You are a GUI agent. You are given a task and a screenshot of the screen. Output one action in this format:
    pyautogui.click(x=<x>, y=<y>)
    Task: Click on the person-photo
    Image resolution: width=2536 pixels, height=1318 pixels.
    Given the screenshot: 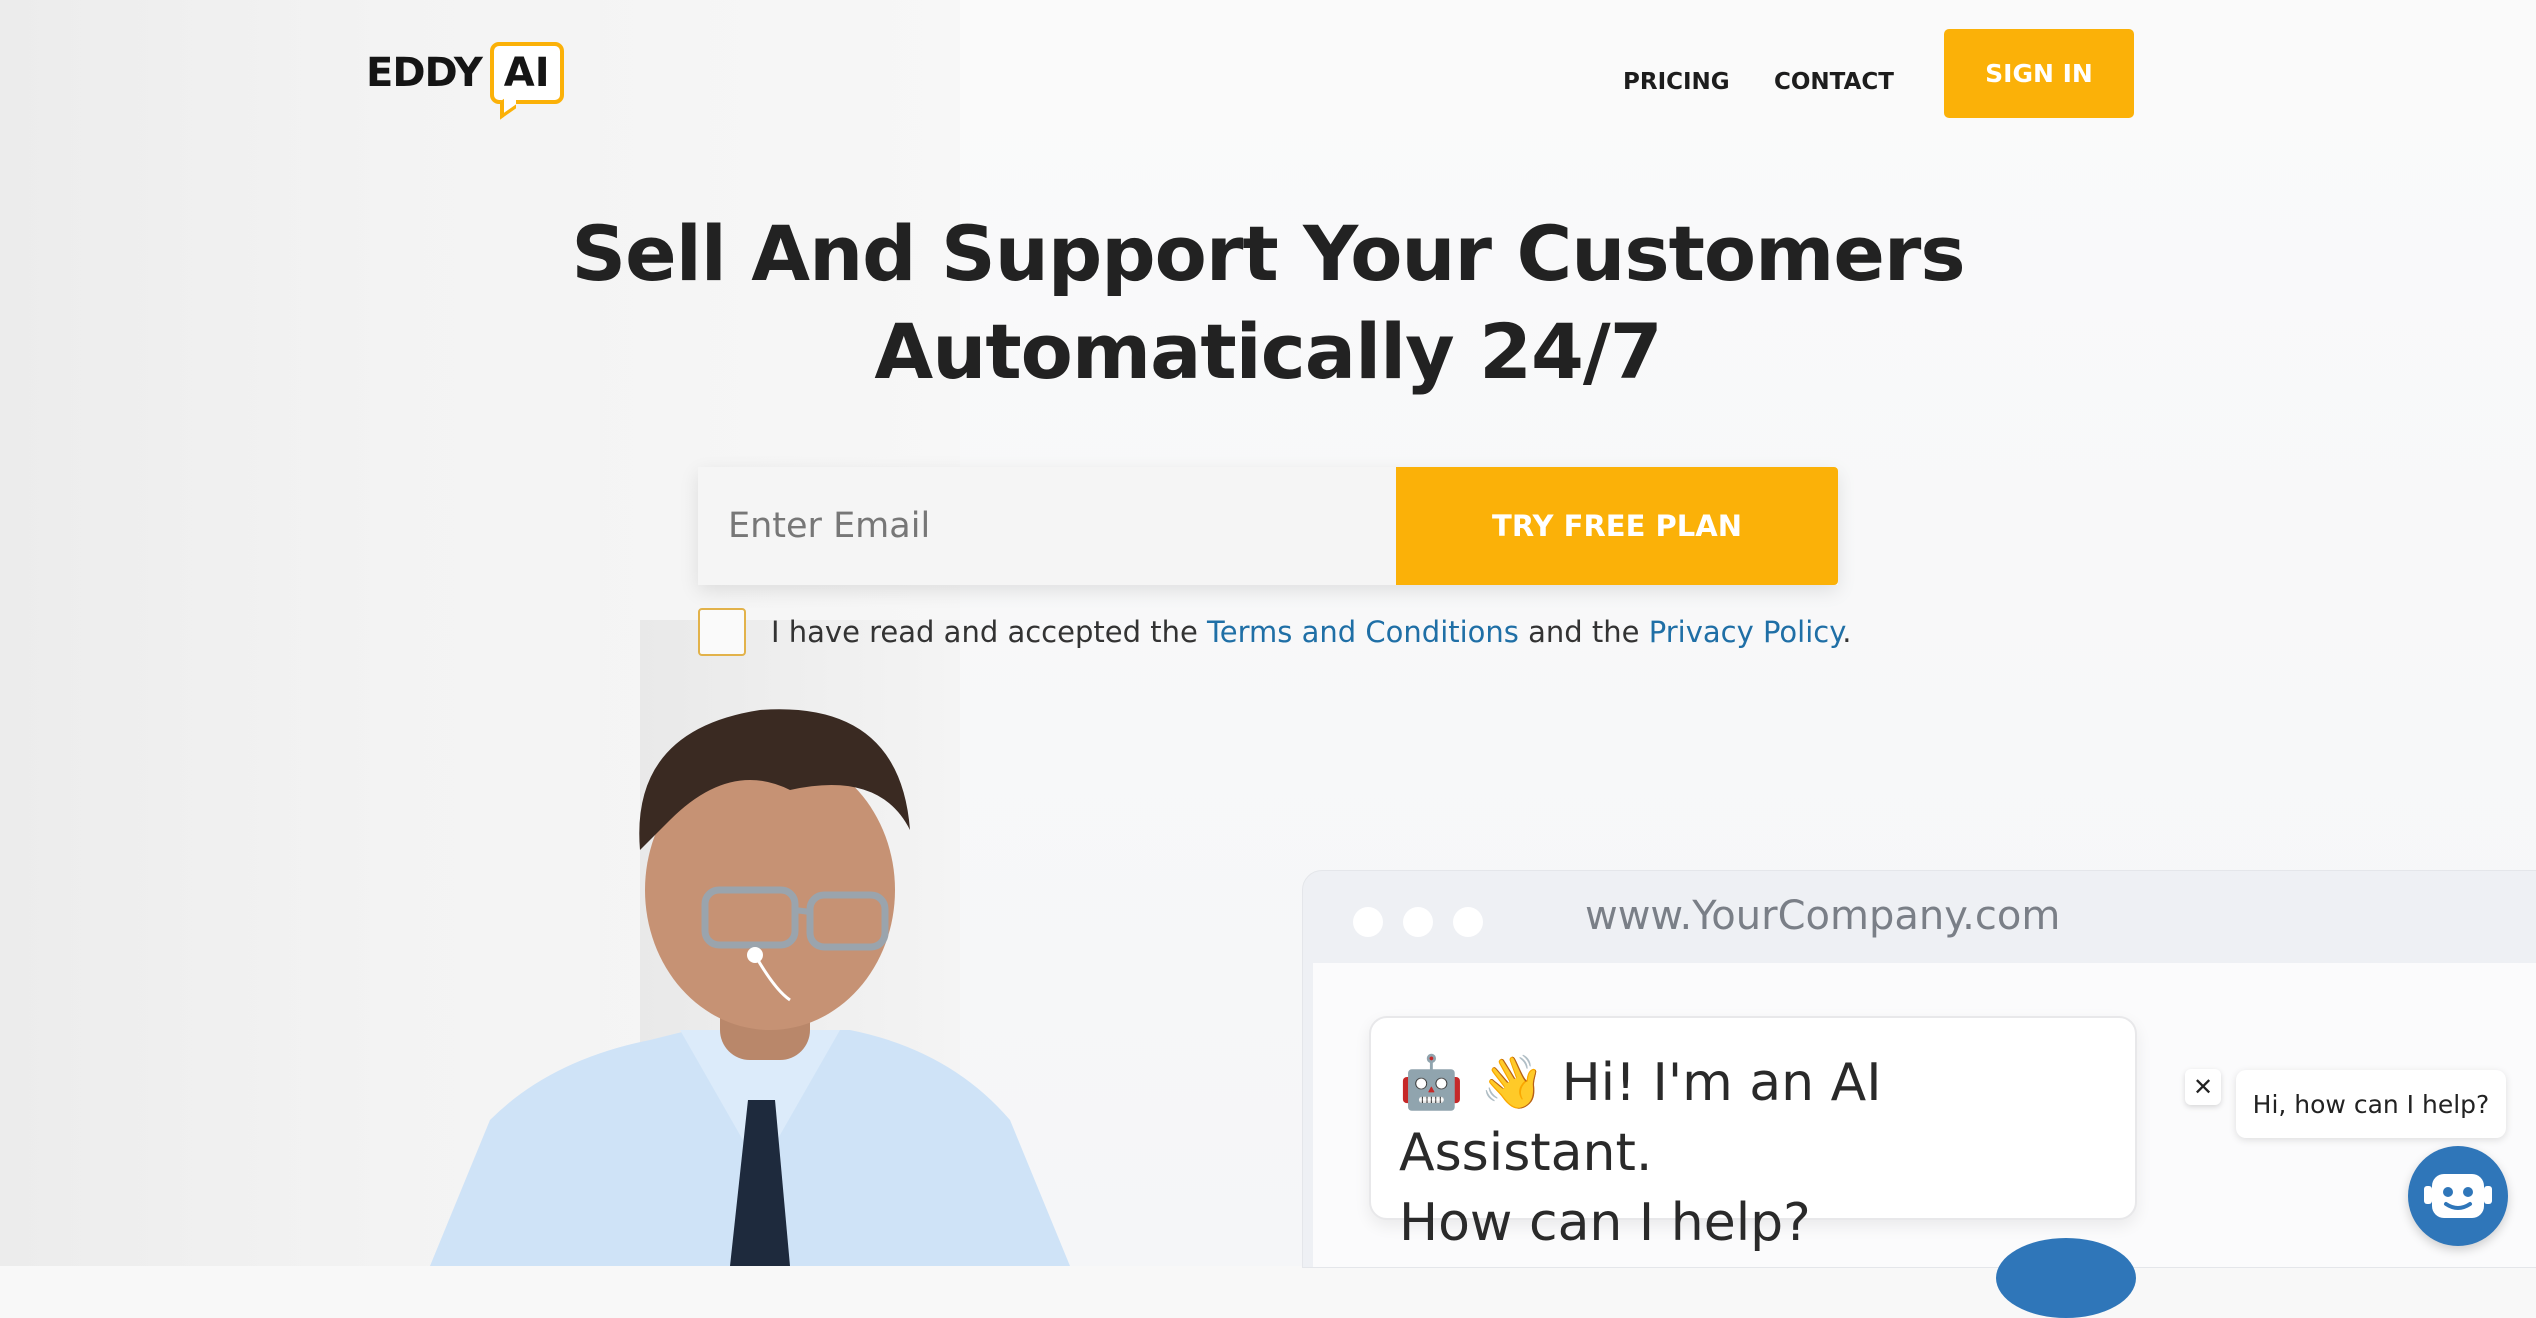 What is the action you would take?
    pyautogui.click(x=750, y=987)
    